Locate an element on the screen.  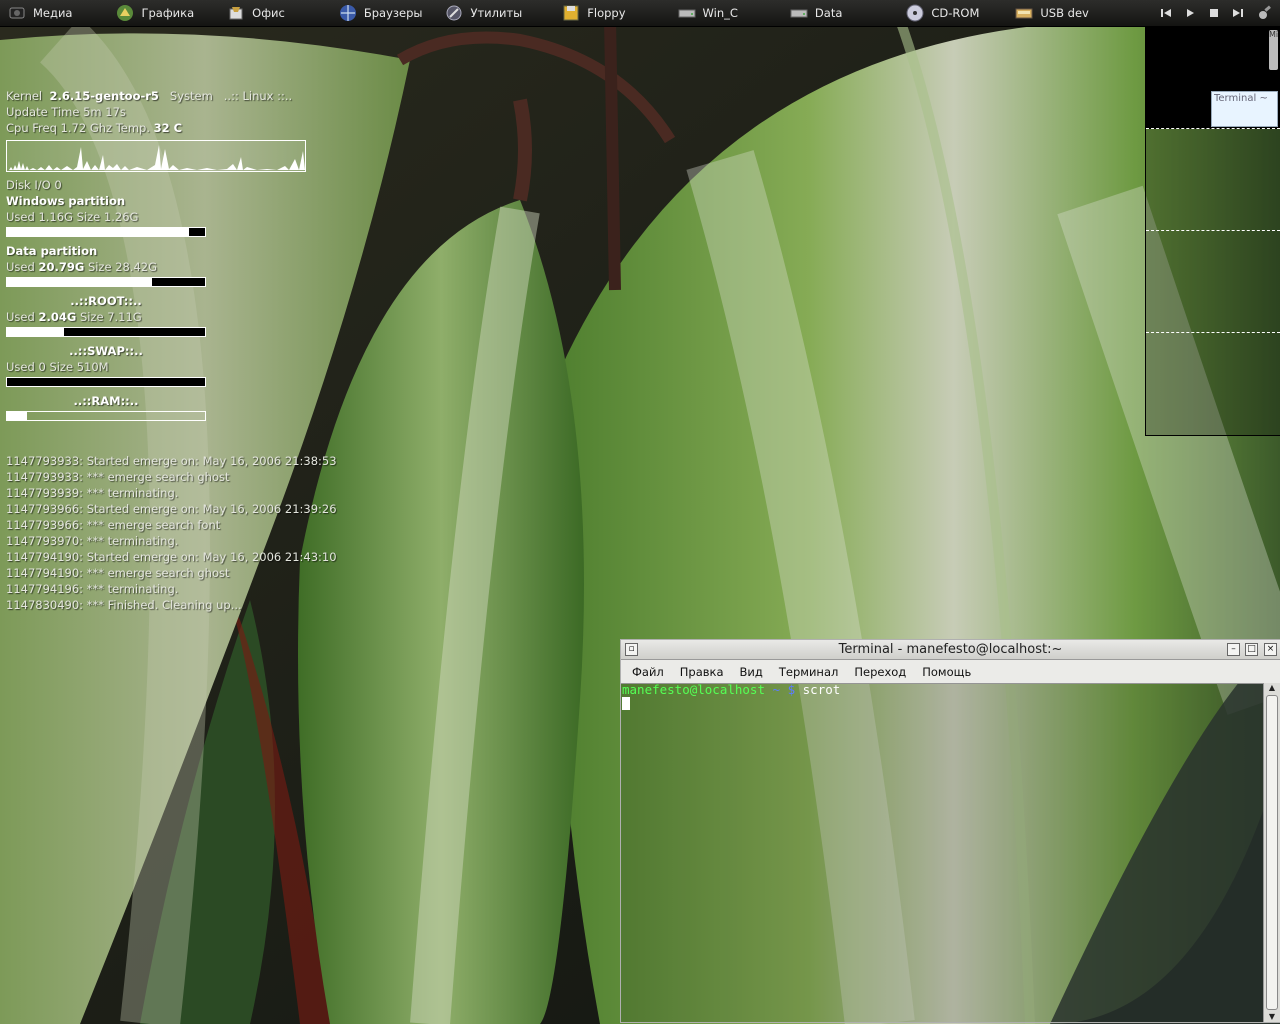
menu-terminal: Терминал is located at coordinates (811, 672).